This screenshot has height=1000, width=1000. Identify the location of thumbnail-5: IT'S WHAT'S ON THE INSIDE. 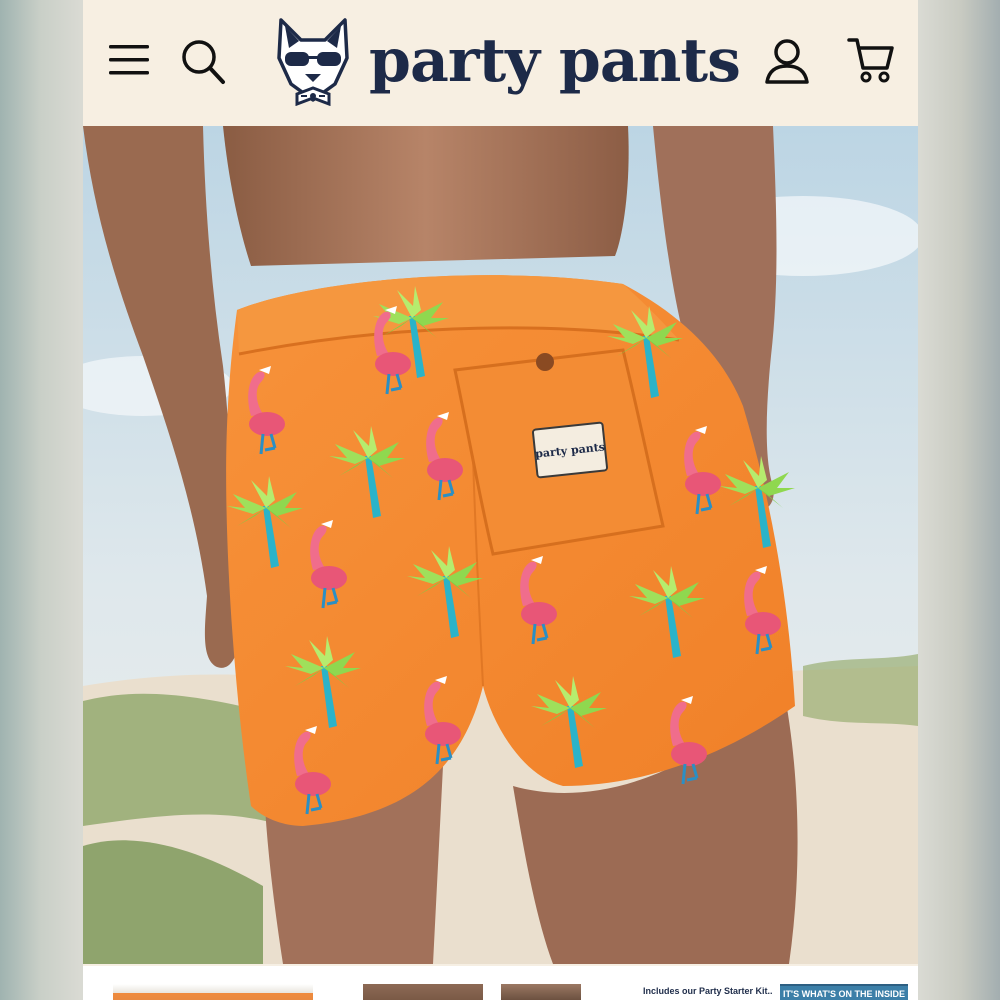
(844, 992).